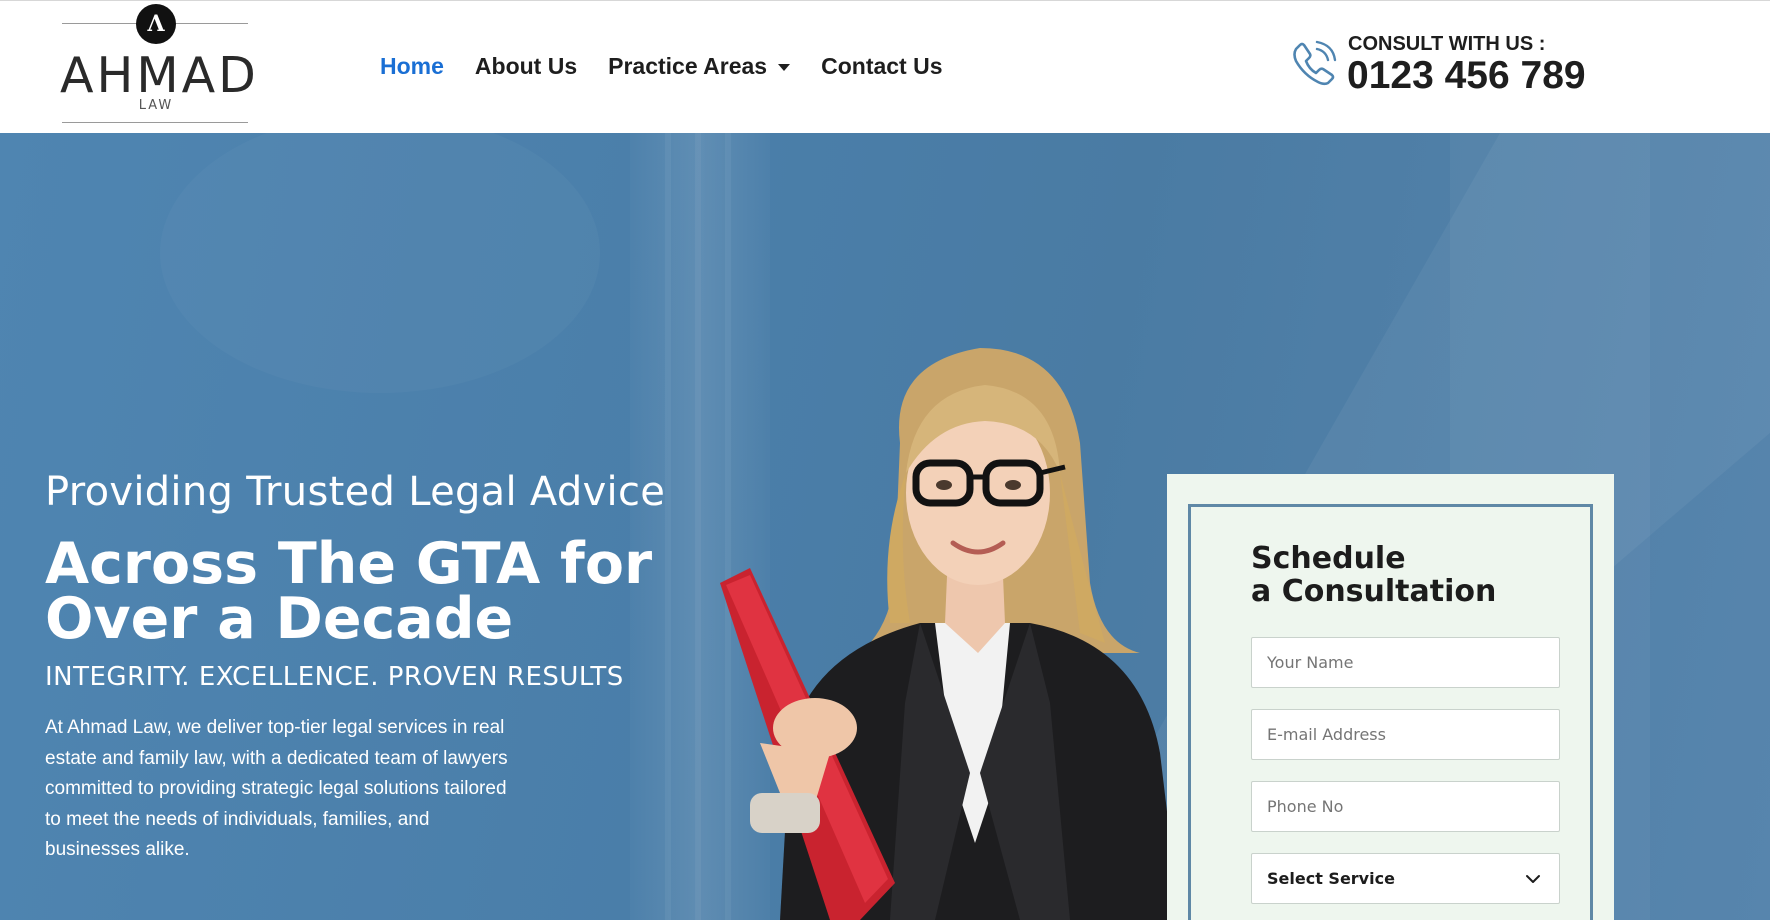 The height and width of the screenshot is (920, 1770). What do you see at coordinates (1533, 879) in the screenshot?
I see `chevron-down-icon` at bounding box center [1533, 879].